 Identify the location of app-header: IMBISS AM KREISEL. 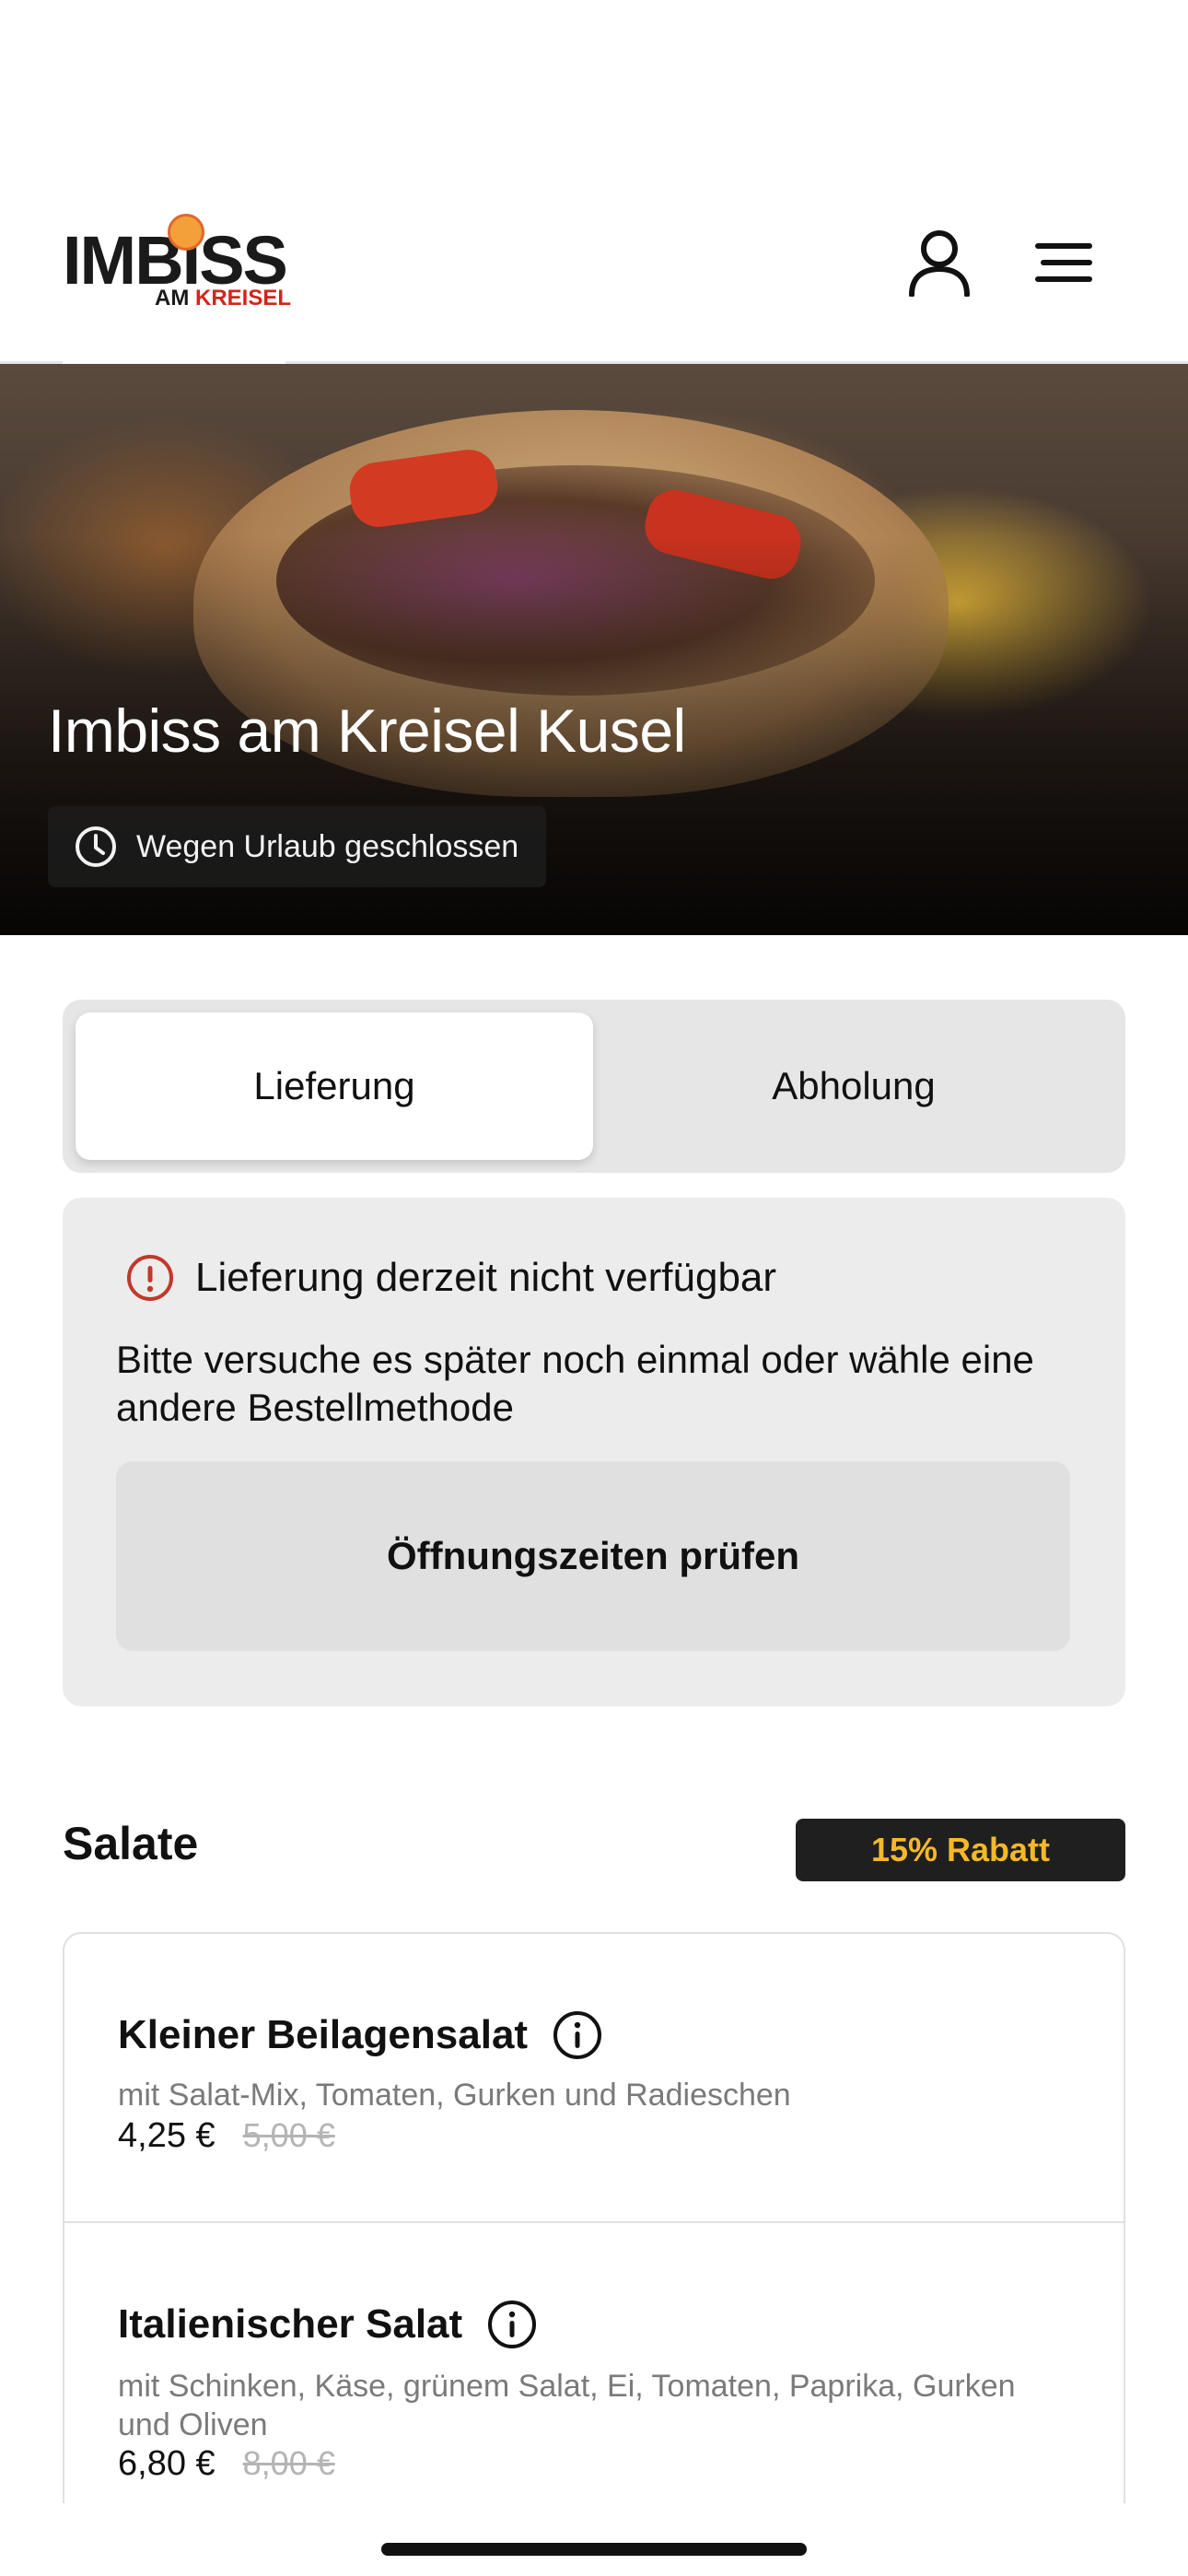
(594, 182).